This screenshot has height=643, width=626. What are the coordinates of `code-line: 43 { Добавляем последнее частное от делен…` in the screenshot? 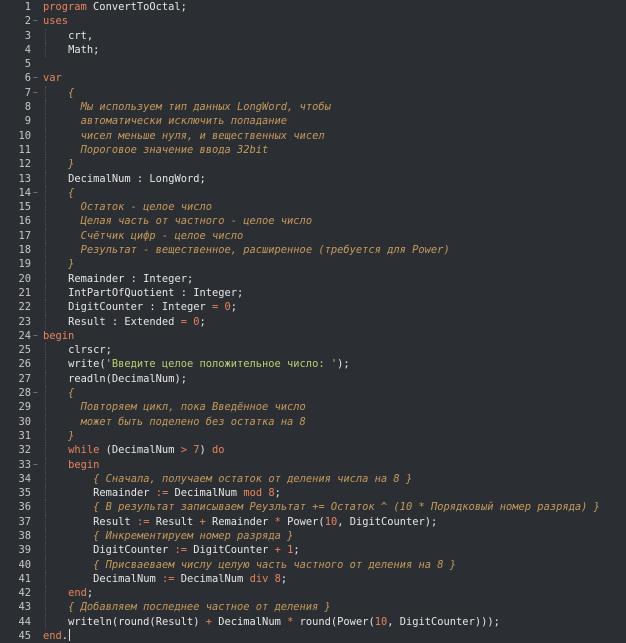 It's located at (313, 607).